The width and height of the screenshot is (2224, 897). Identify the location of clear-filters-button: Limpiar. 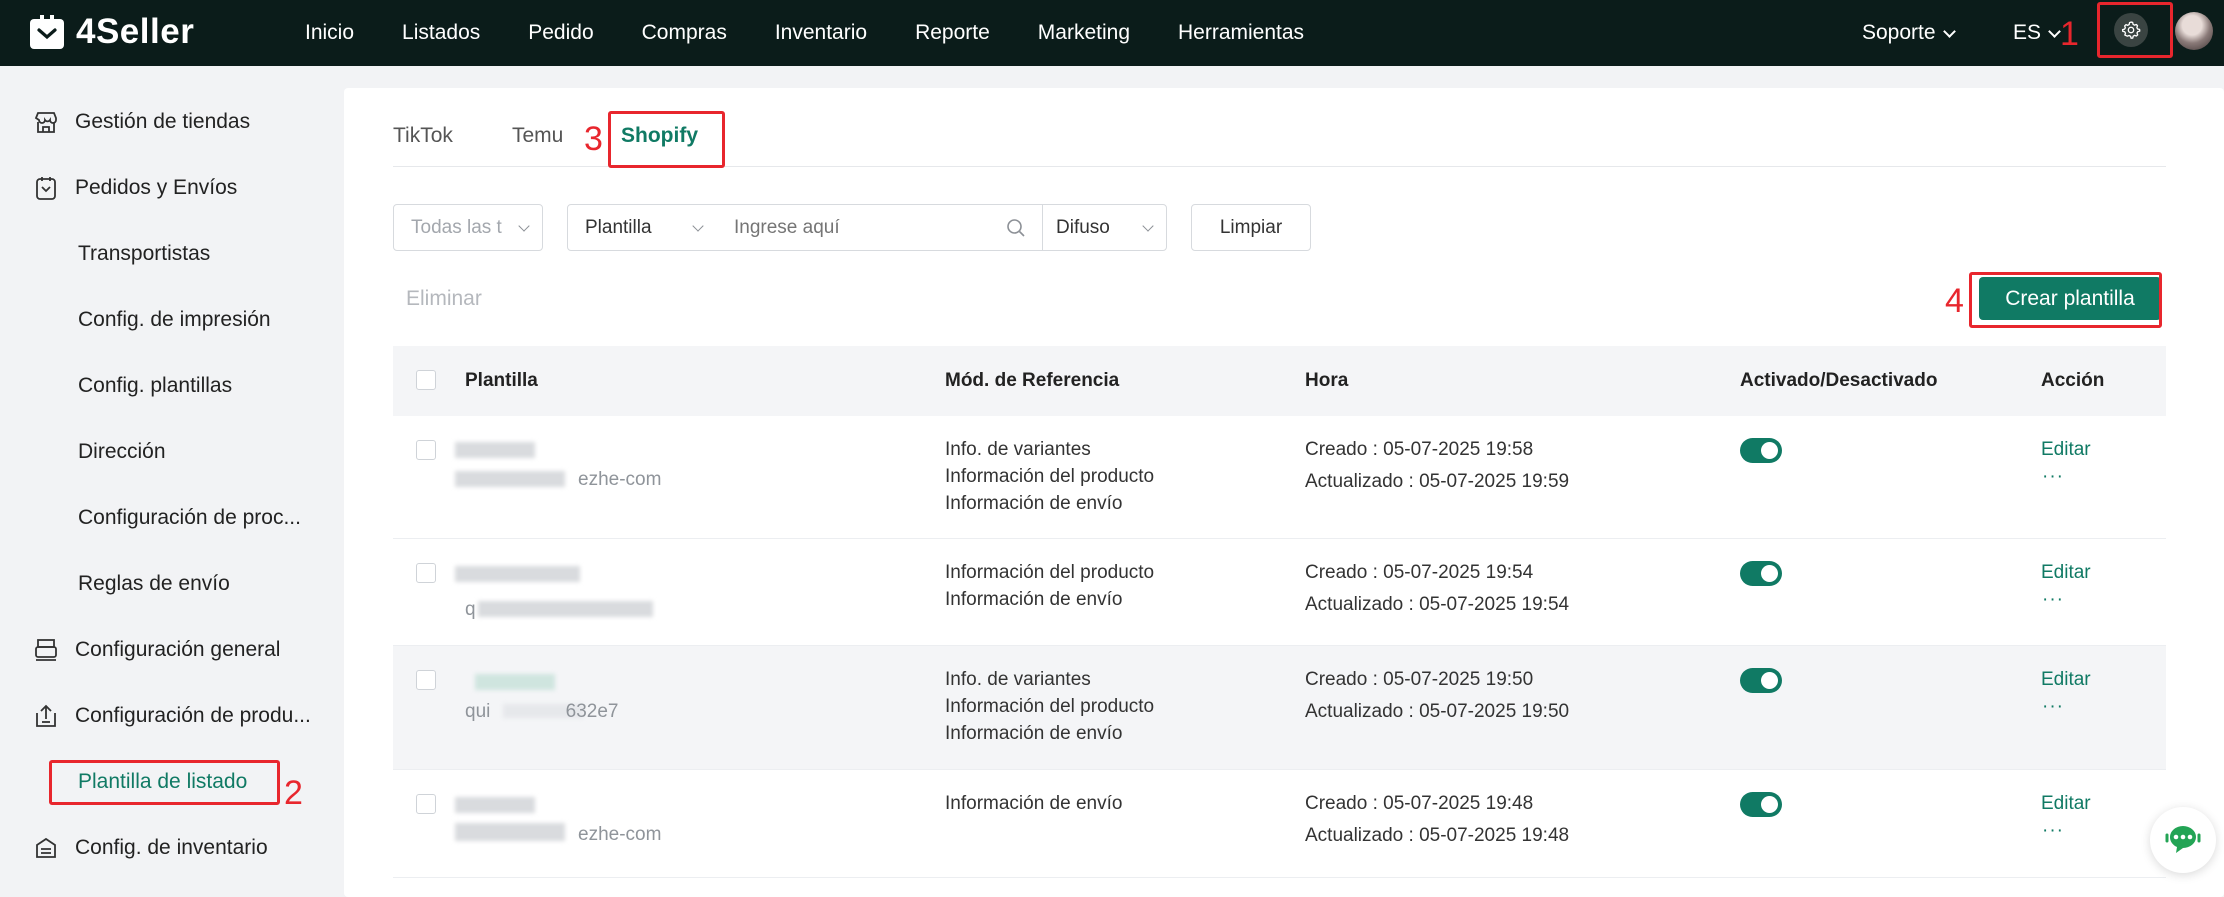
(1251, 227).